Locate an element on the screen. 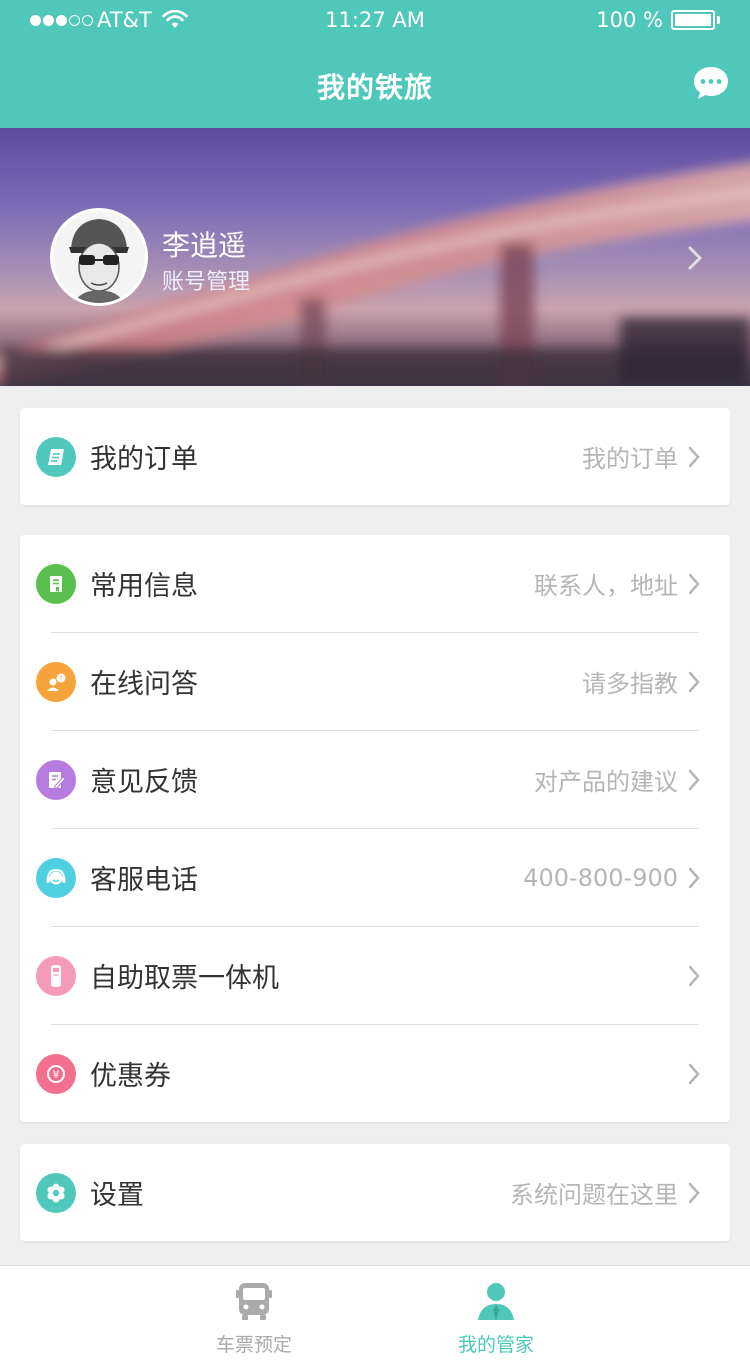  user-icon is located at coordinates (496, 1301).